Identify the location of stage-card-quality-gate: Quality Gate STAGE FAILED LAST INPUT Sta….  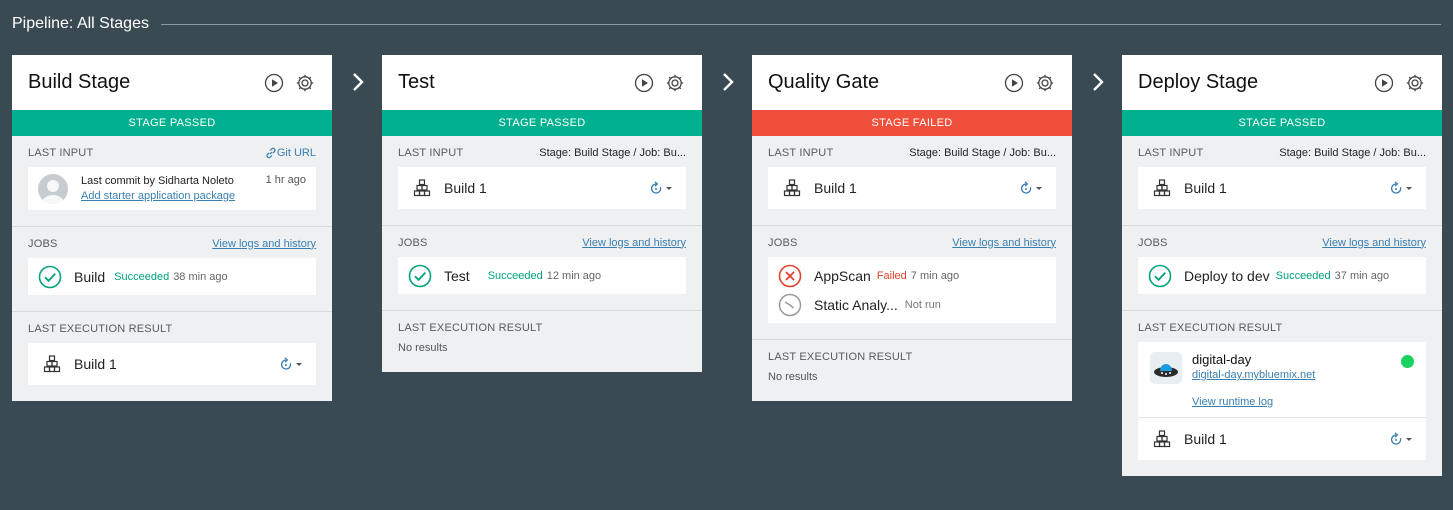
(912, 228).